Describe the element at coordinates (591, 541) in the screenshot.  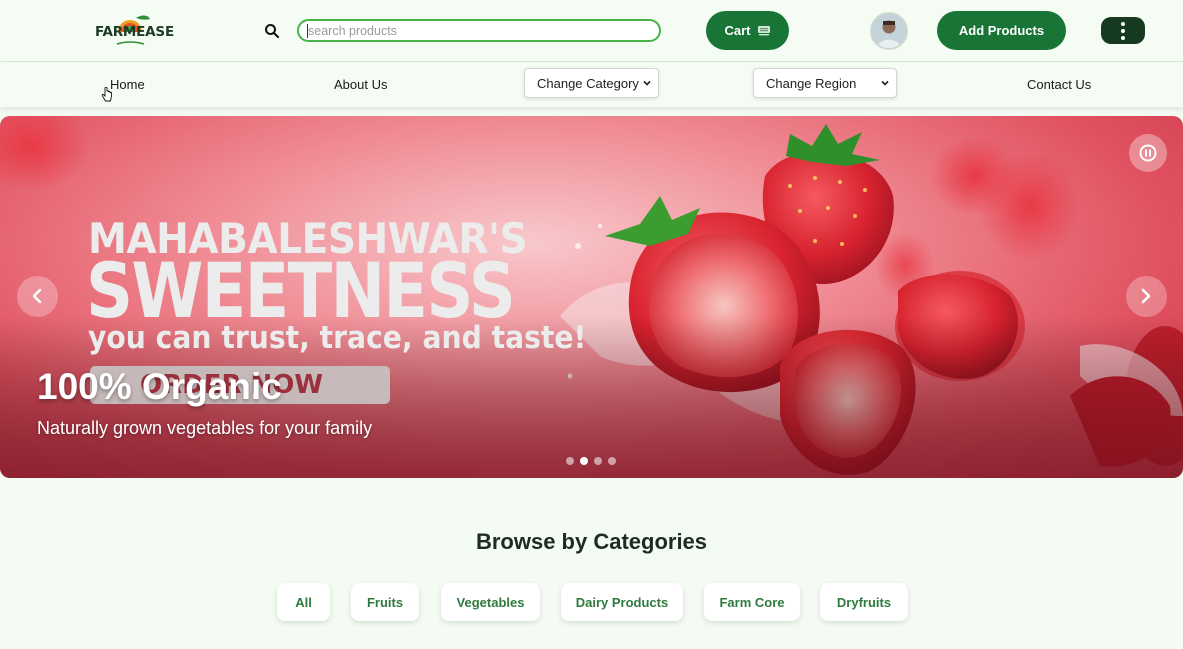
I see `categories-heading: Browse by Categories` at that location.